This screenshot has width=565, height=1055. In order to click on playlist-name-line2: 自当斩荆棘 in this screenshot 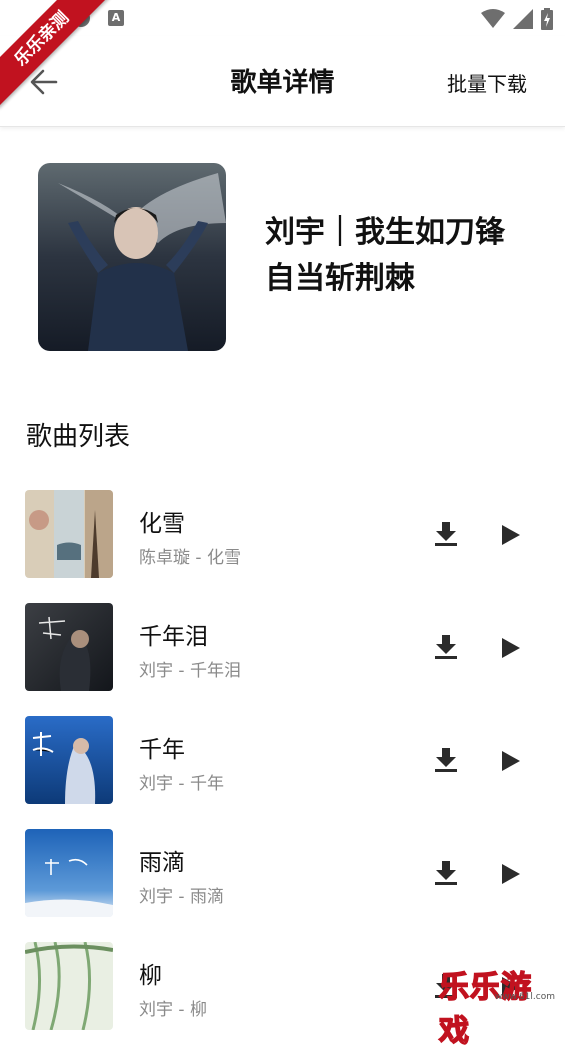, I will do `click(340, 278)`.